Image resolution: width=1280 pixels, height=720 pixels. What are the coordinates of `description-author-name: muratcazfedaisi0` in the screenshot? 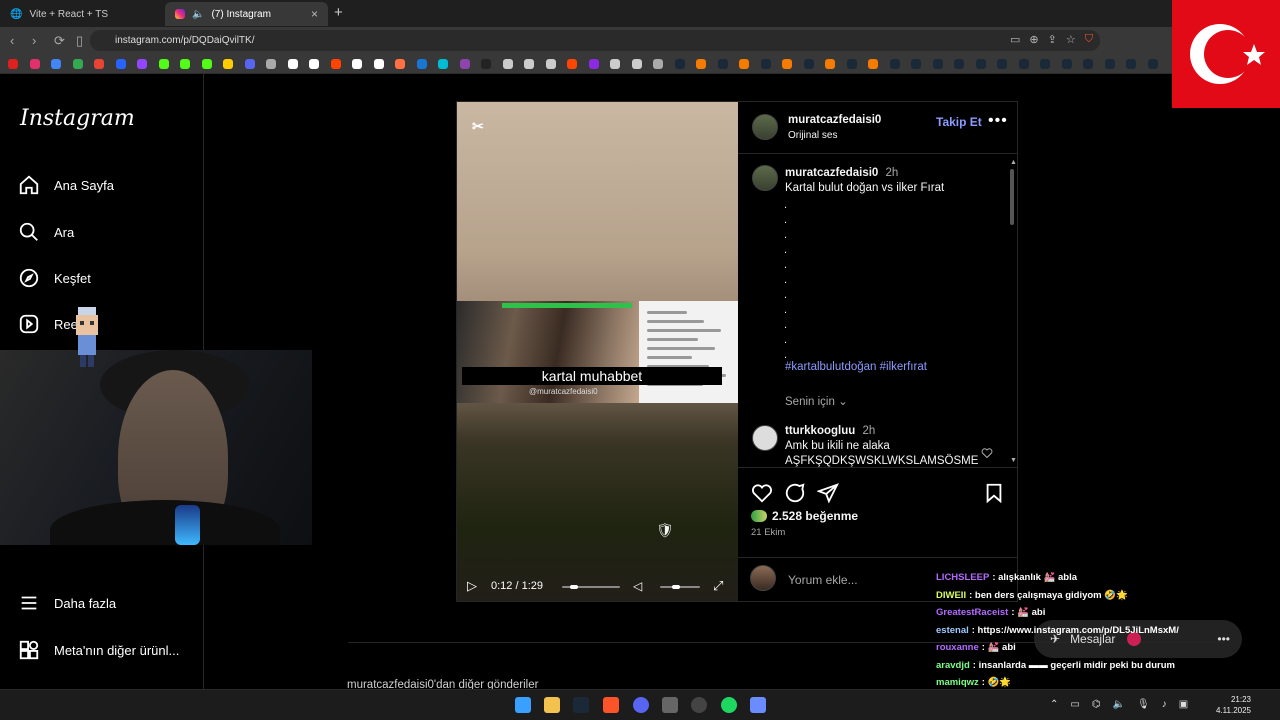 It's located at (831, 173).